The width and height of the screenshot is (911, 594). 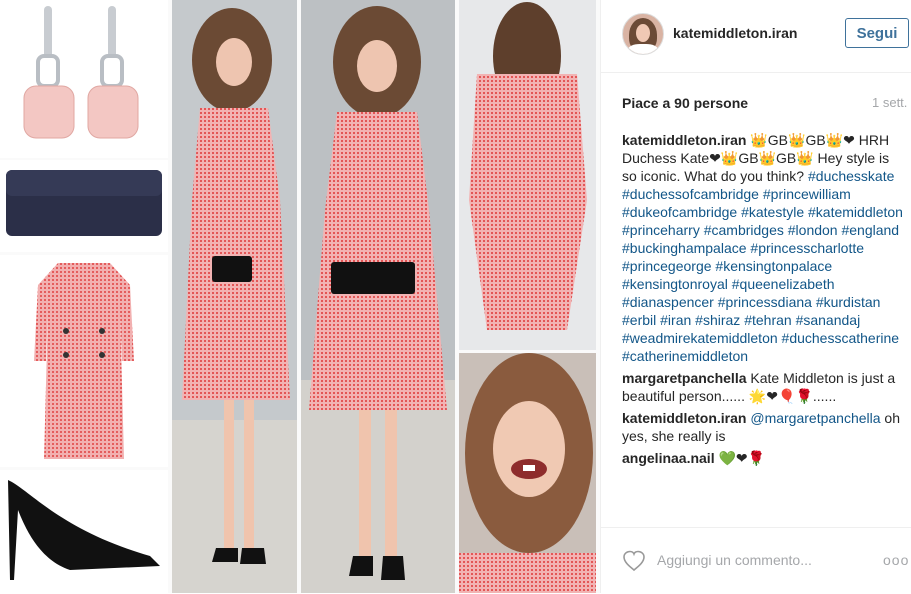 I want to click on kate-back-photo, so click(x=527, y=175).